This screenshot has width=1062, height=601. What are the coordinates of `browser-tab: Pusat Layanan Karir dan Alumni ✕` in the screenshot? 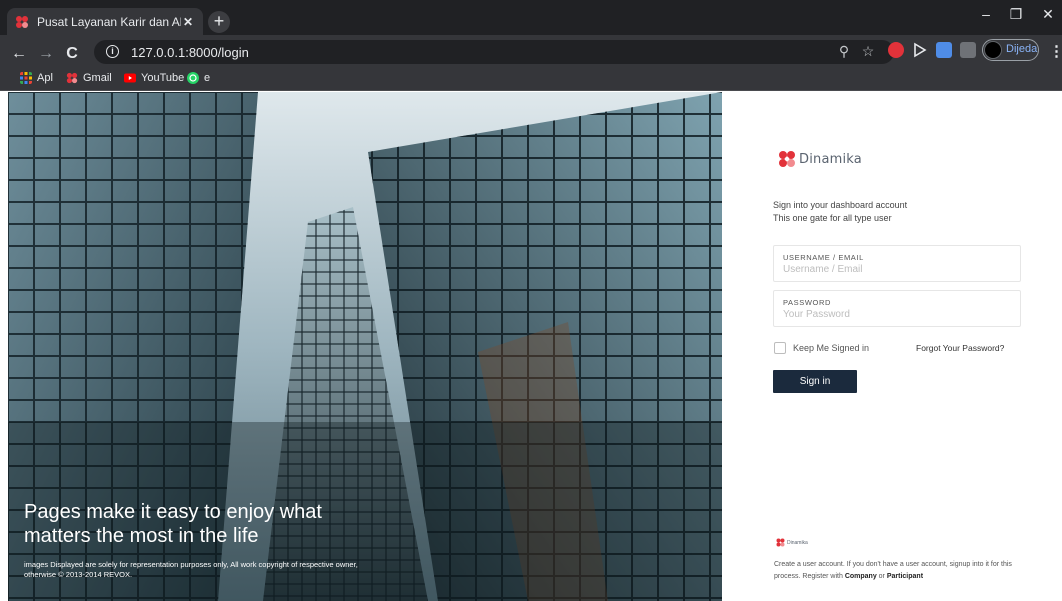 It's located at (105, 21).